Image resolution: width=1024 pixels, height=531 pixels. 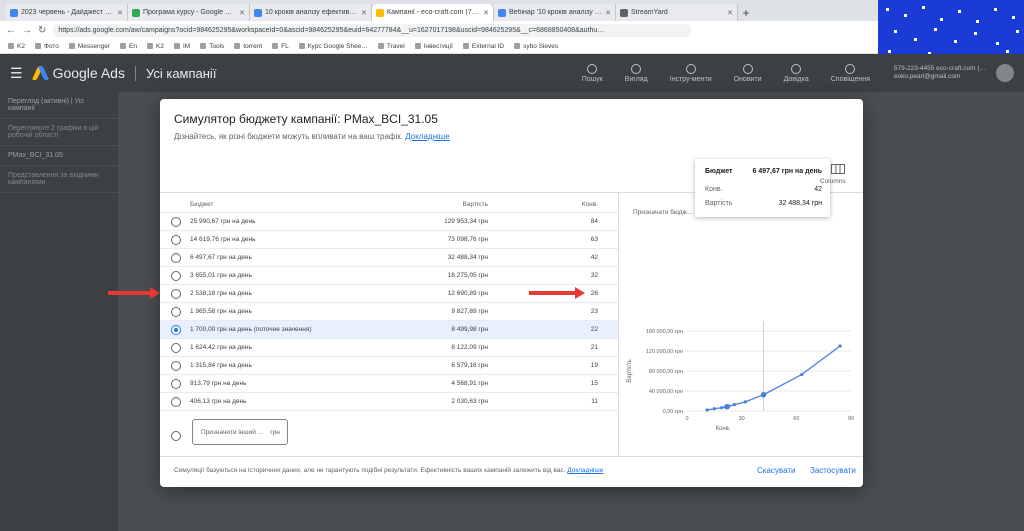 I want to click on budget-option-row: 1 315,84 грн на день 6 579,16 грн 19, so click(x=389, y=365).